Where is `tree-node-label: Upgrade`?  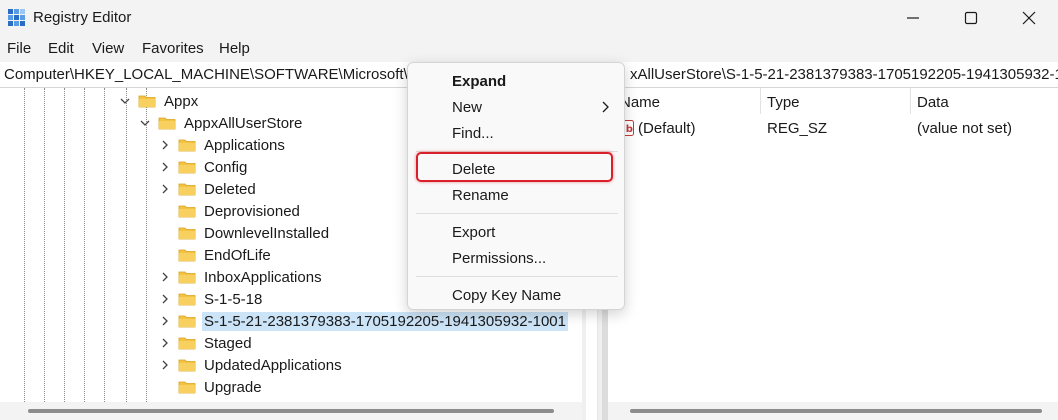
tree-node-label: Upgrade is located at coordinates (233, 387).